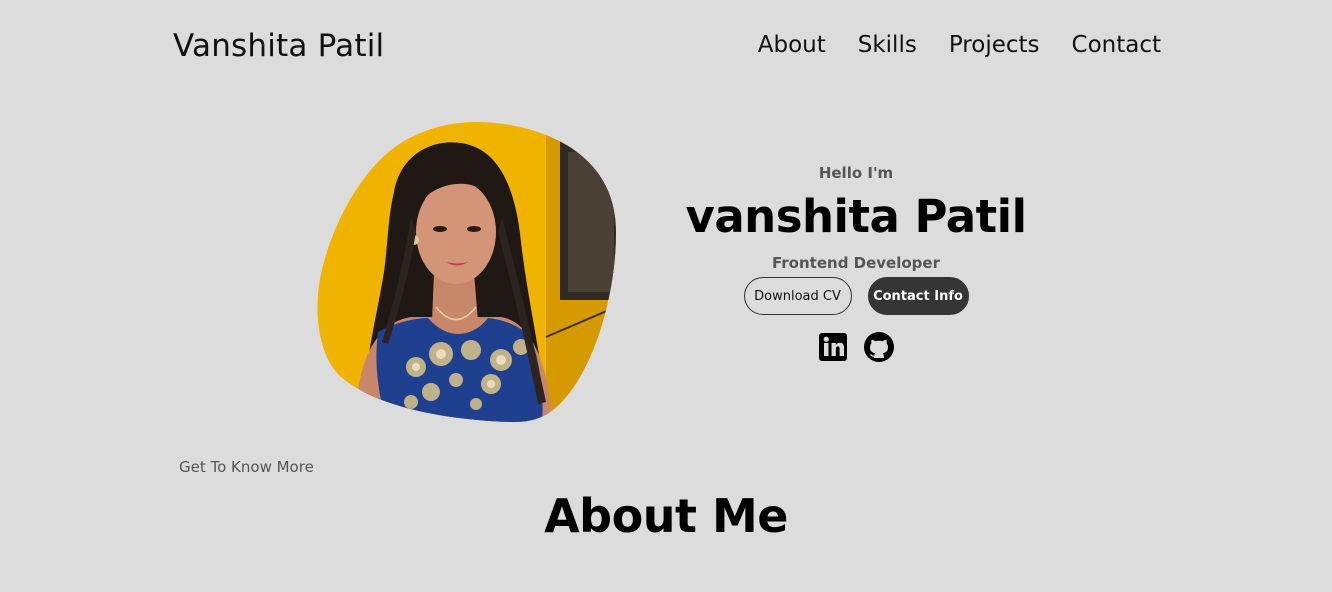 Image resolution: width=1332 pixels, height=592 pixels. I want to click on greeting-text: Hello I'm, so click(856, 173).